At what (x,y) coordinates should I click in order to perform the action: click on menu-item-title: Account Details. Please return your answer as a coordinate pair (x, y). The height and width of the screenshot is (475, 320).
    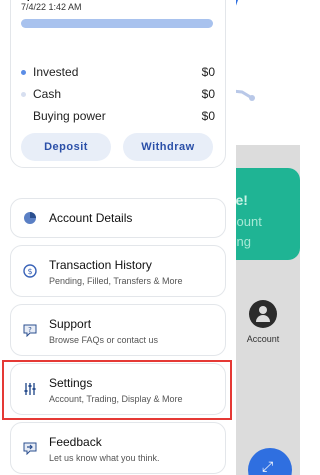
    Looking at the image, I should click on (91, 218).